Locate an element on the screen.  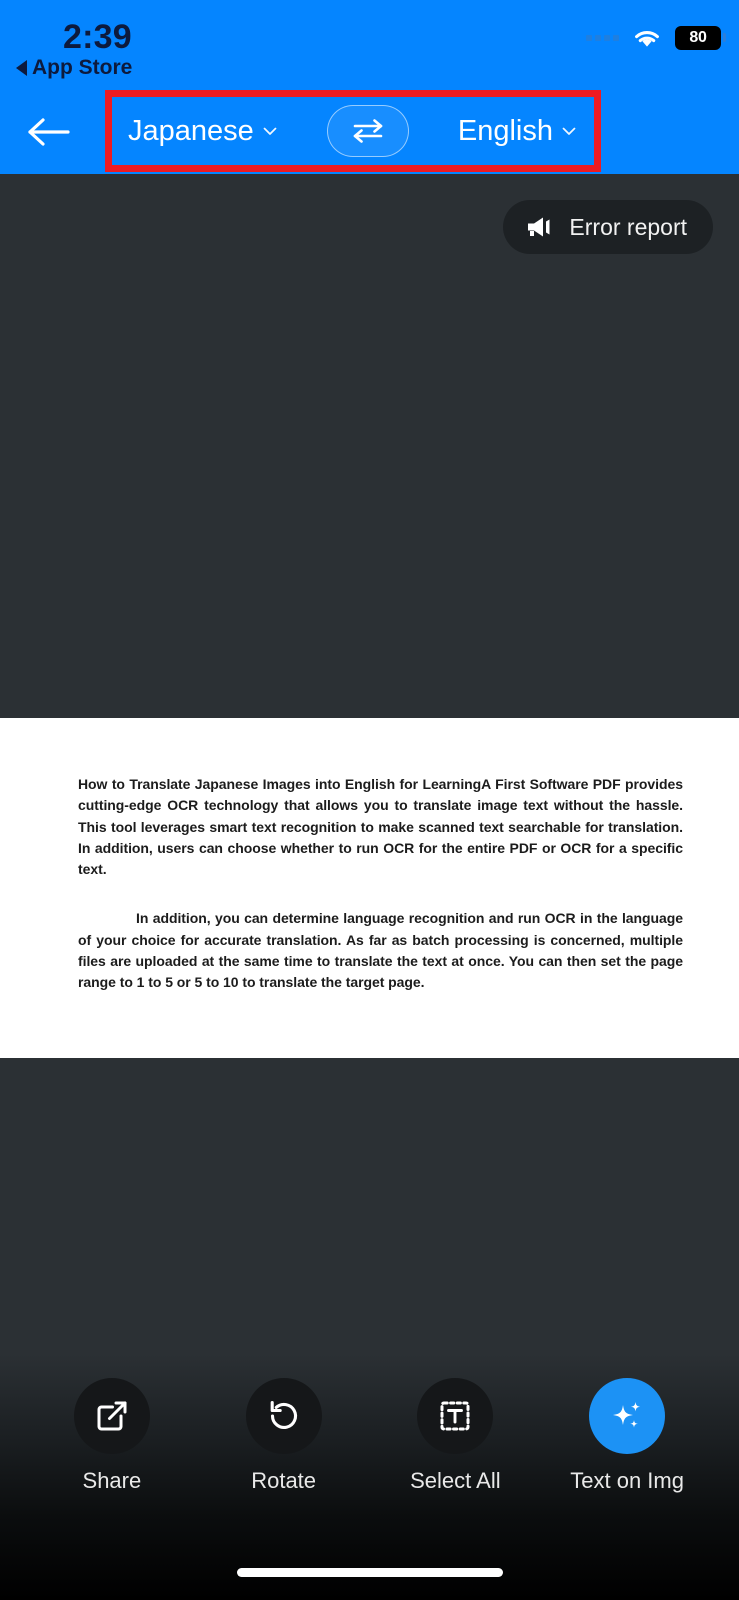
rotate-counterclockwise-icon is located at coordinates (283, 1414).